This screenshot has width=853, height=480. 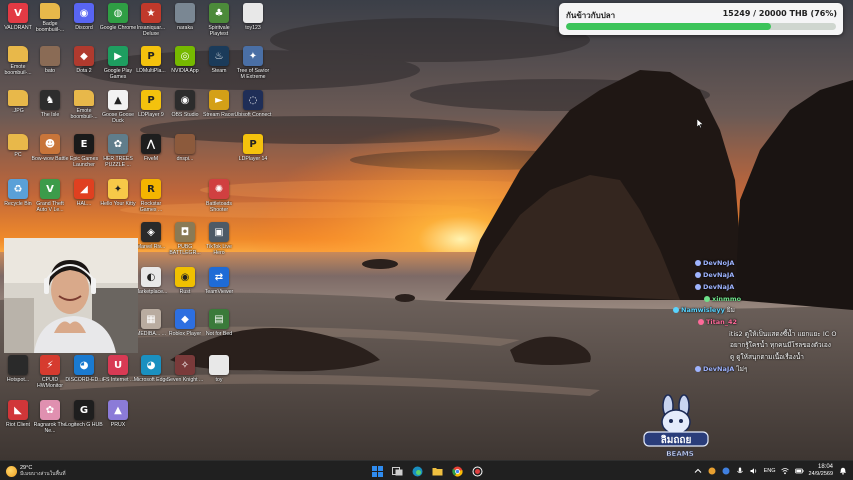 What do you see at coordinates (151, 26) in the screenshot?
I see `desktop-icon: ★ Insaniquar... Deluxe` at bounding box center [151, 26].